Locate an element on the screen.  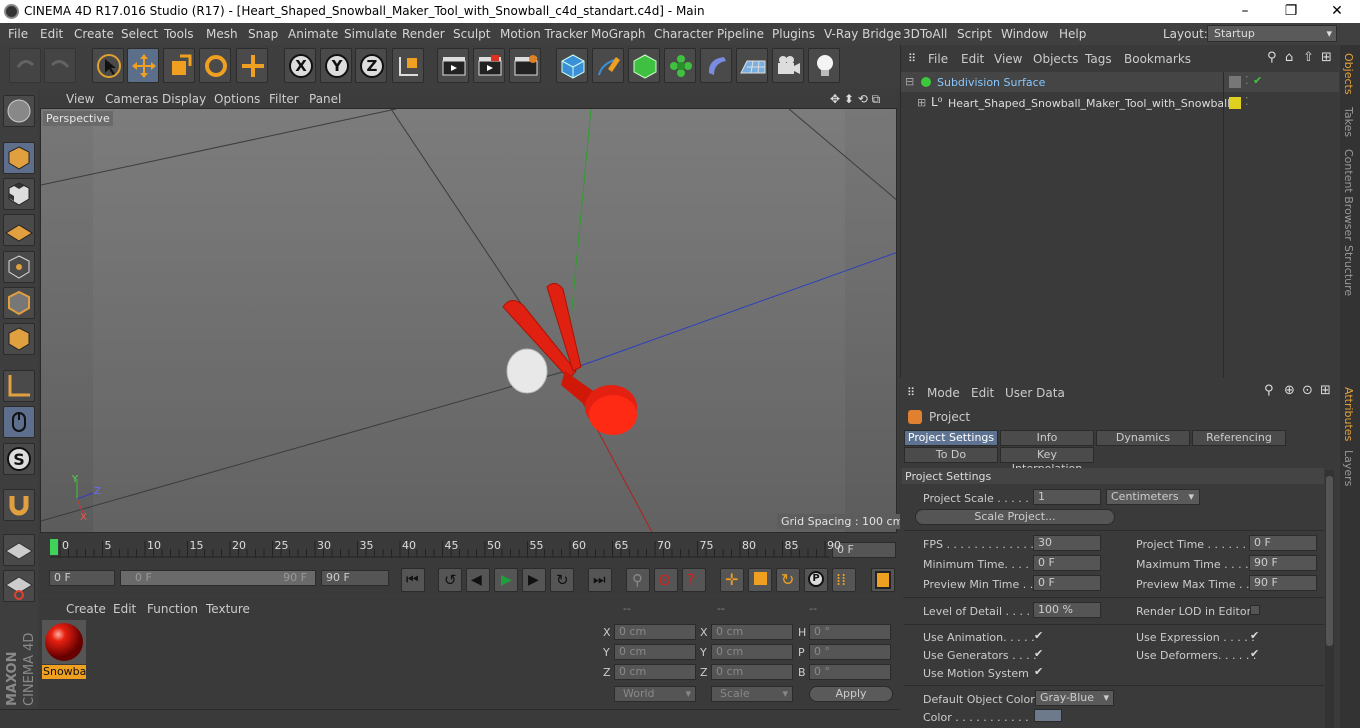
maximum-time-input: 90 F is located at coordinates (1283, 563).